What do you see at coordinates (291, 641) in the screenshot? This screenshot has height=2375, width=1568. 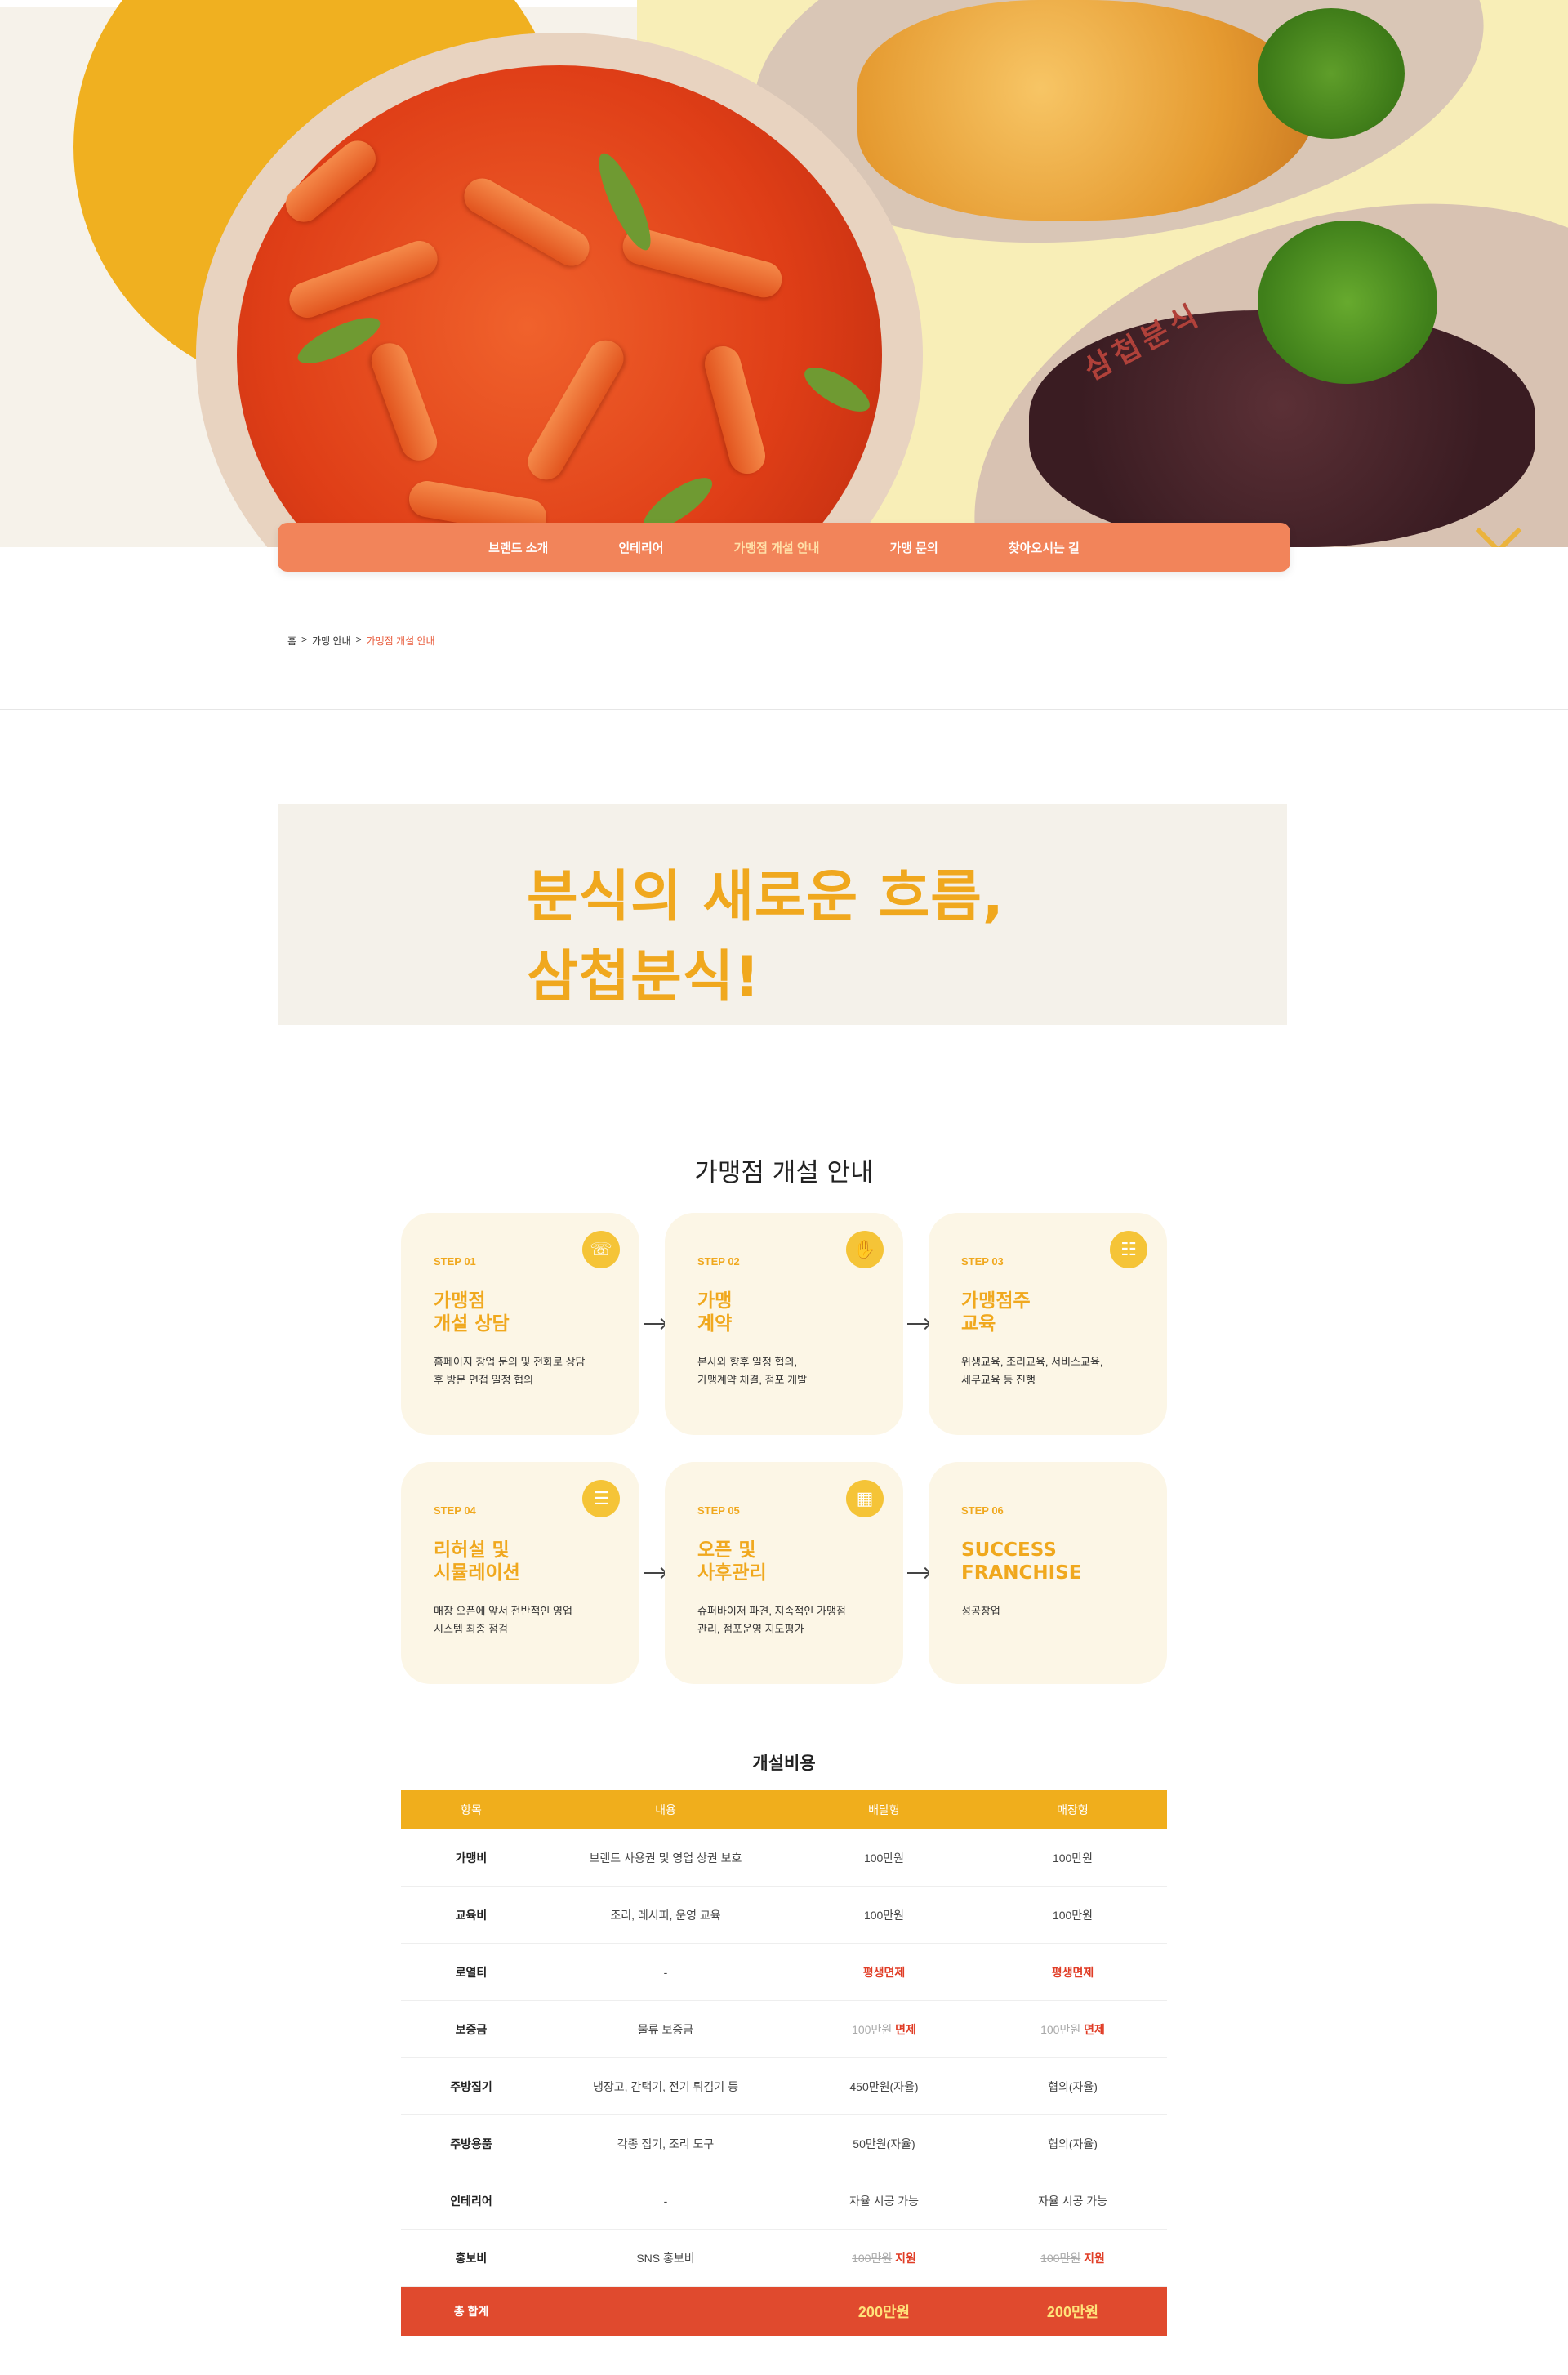 I see `breadcrumb-home: 홈` at bounding box center [291, 641].